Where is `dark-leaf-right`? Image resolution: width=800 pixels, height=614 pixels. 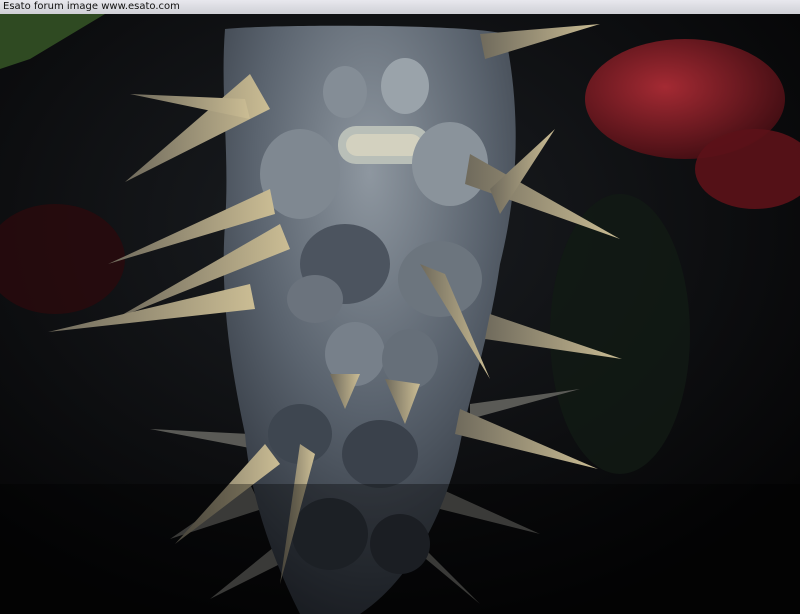 dark-leaf-right is located at coordinates (620, 334).